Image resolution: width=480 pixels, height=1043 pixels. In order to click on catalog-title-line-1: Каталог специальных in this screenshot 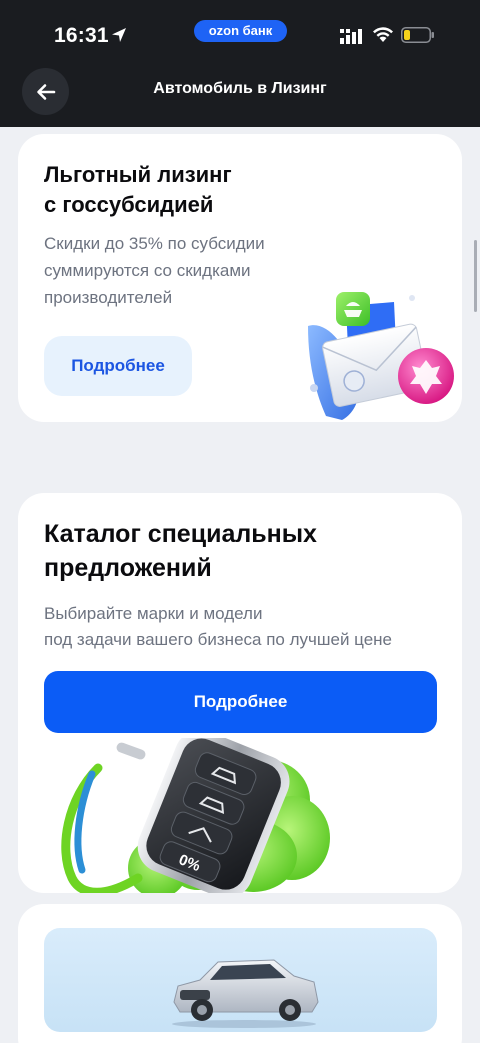, I will do `click(180, 534)`.